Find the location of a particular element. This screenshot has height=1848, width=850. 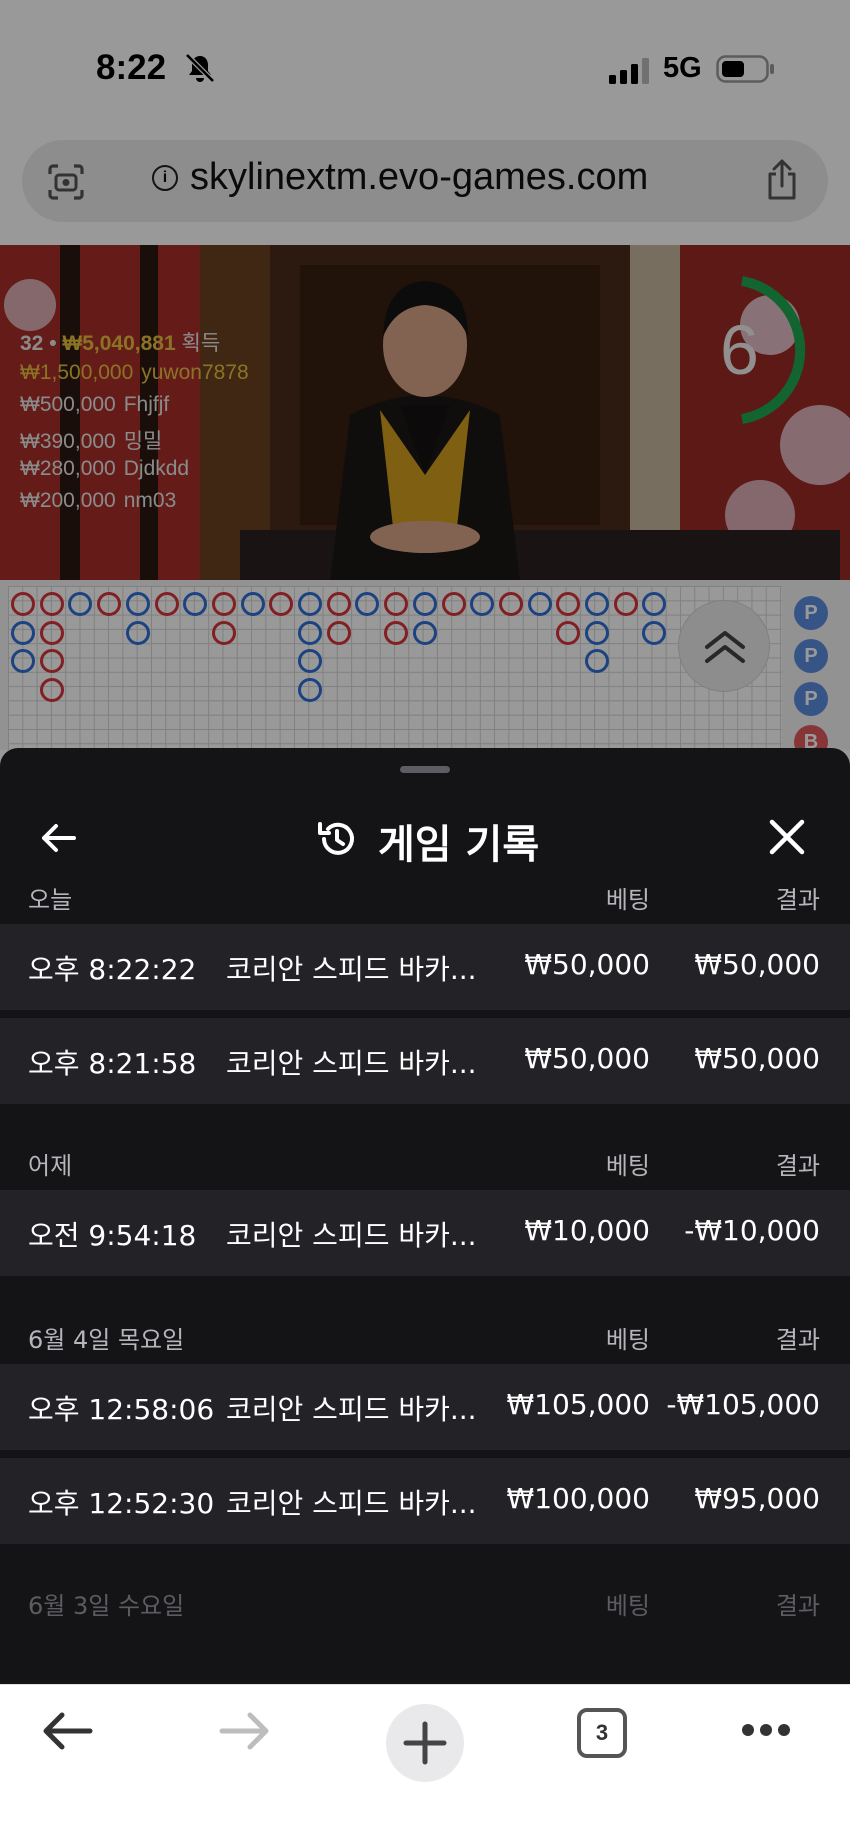

camera-scan-icon is located at coordinates (66, 182).